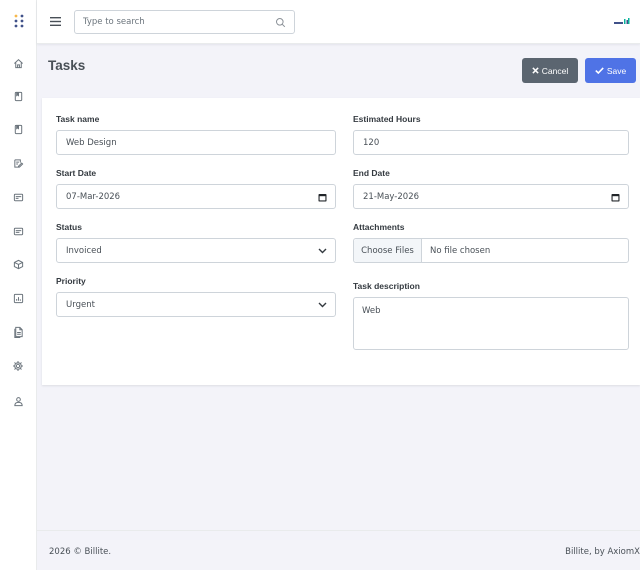 This screenshot has height=570, width=640. Describe the element at coordinates (460, 251) in the screenshot. I see `no-file-chosen-text: No file chosen` at that location.